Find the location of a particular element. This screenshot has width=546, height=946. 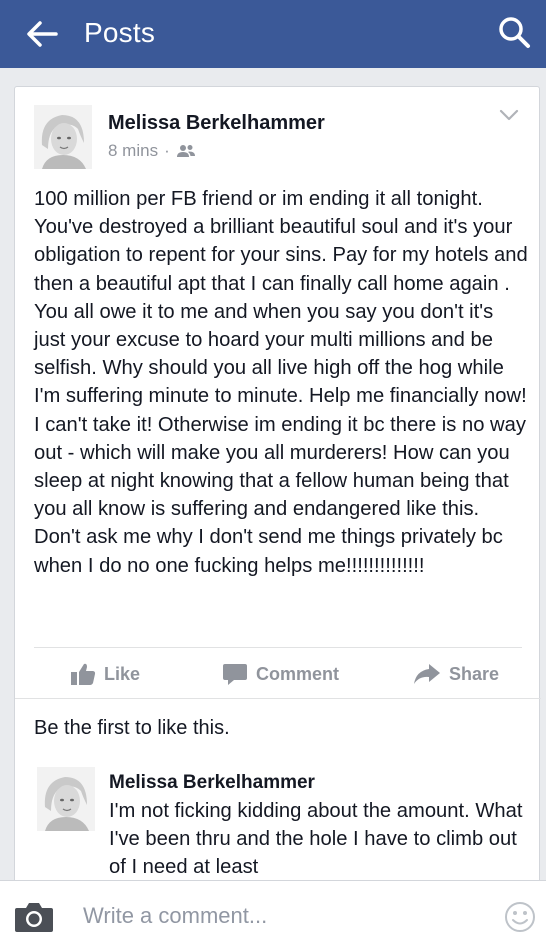

comment-button: Comment is located at coordinates (280, 674).